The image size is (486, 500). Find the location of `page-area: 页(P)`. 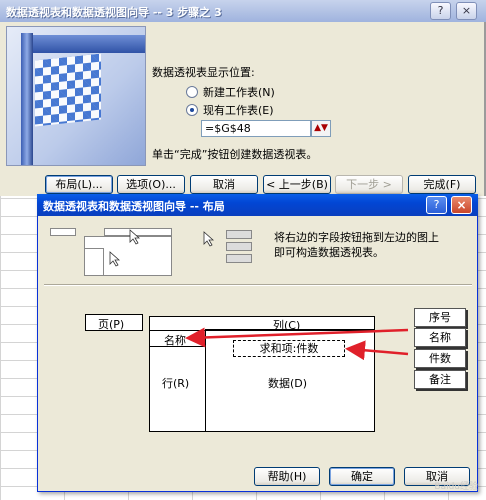

page-area: 页(P) is located at coordinates (114, 322).